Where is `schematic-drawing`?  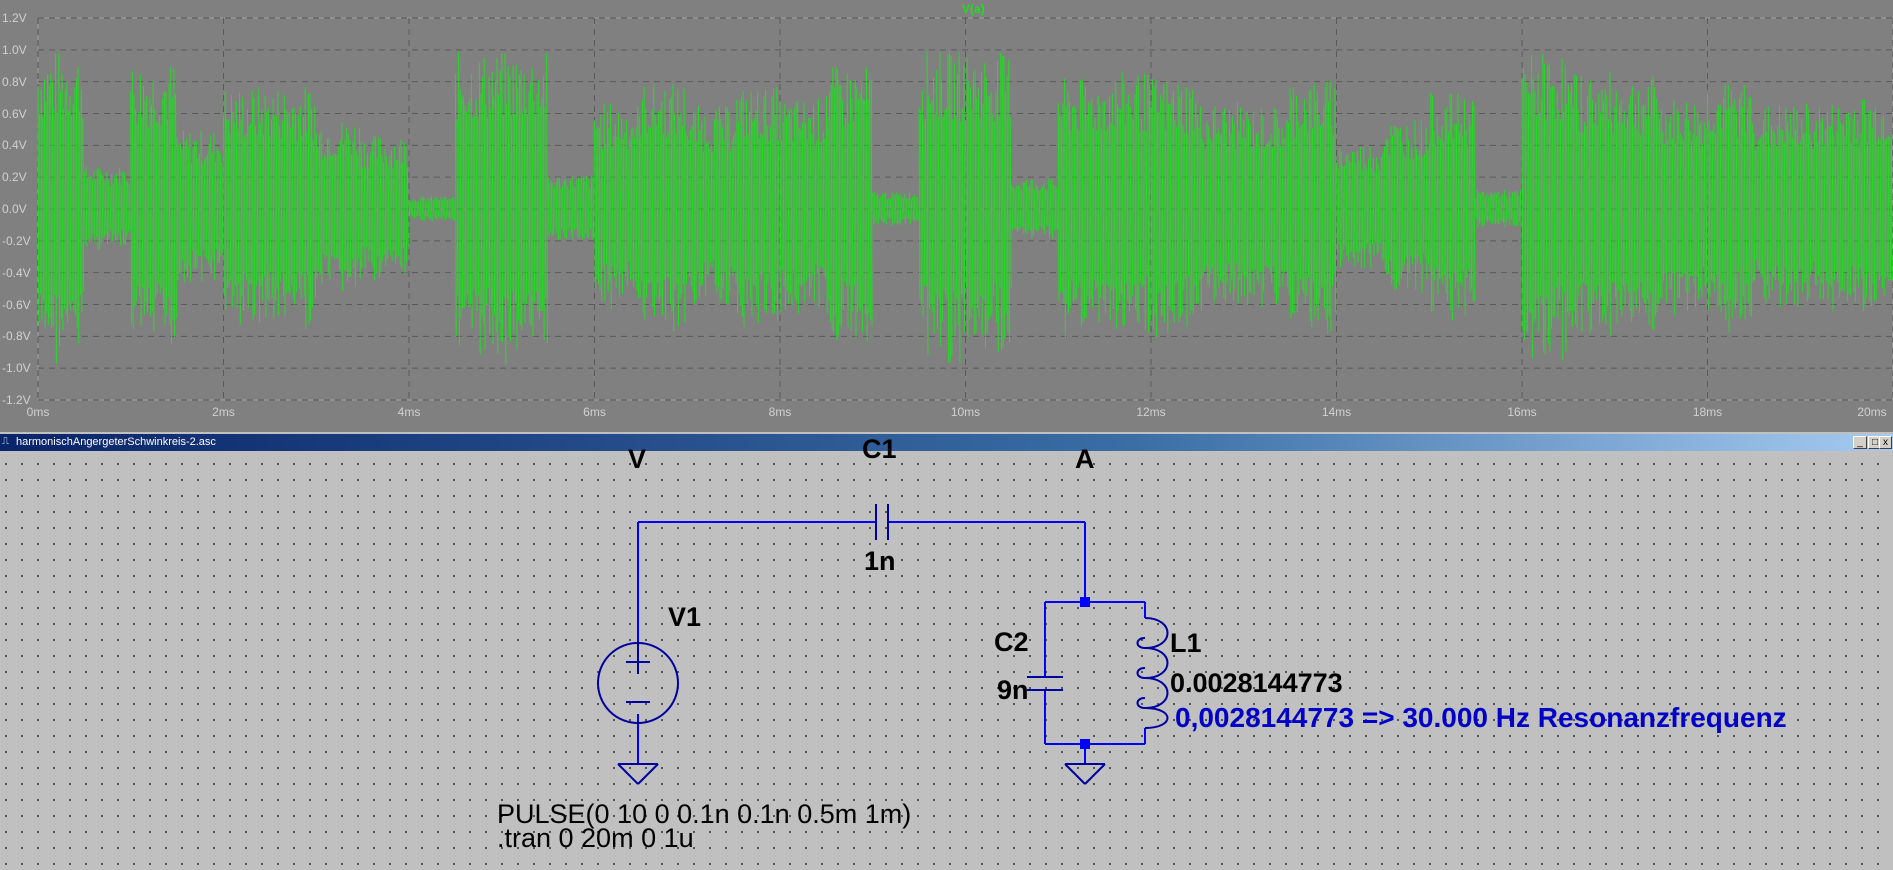
schematic-drawing is located at coordinates (883, 644).